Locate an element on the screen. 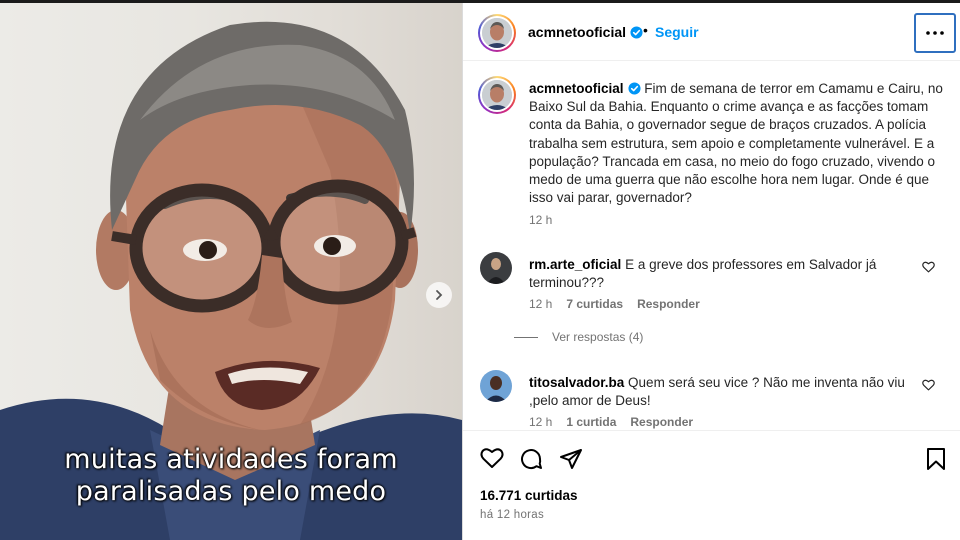 The width and height of the screenshot is (960, 540). caption-avatar is located at coordinates (497, 95).